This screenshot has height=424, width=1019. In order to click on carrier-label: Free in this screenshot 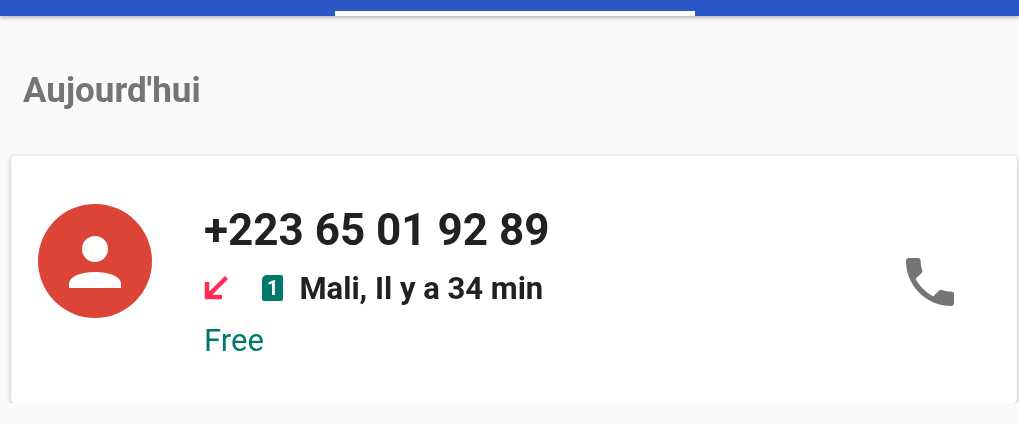, I will do `click(234, 340)`.